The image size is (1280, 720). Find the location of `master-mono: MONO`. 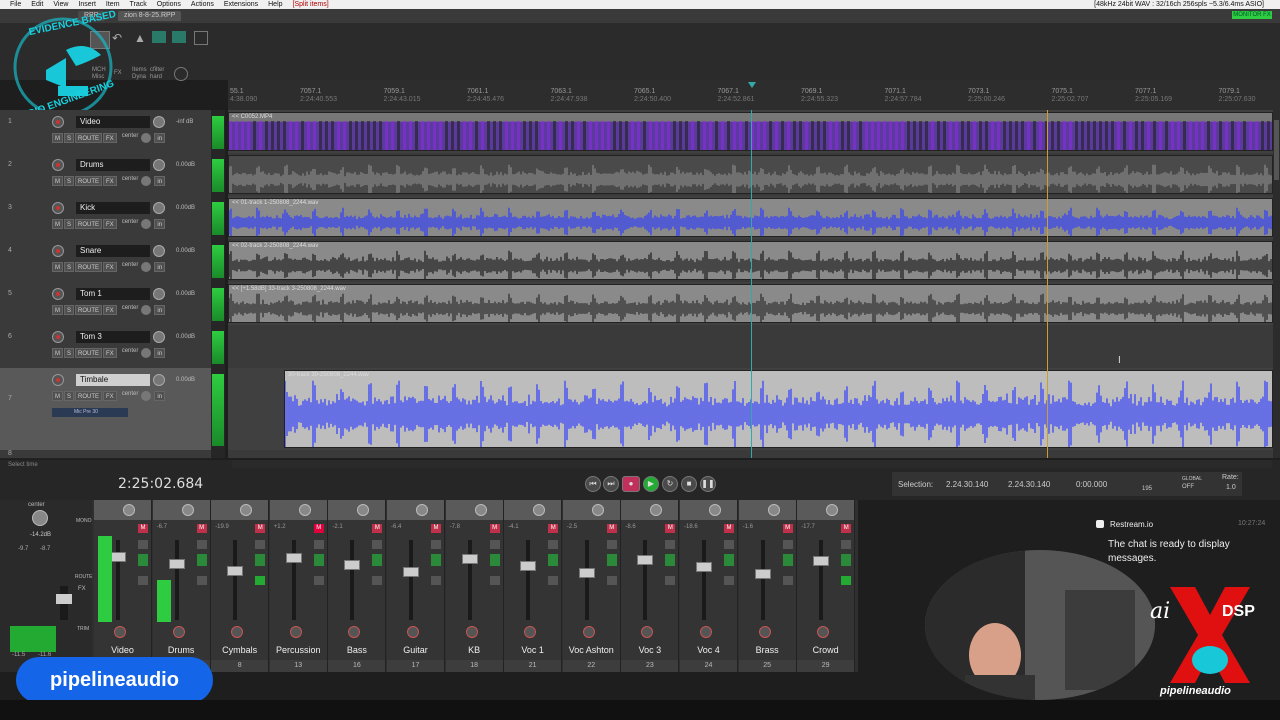

master-mono: MONO is located at coordinates (84, 521).